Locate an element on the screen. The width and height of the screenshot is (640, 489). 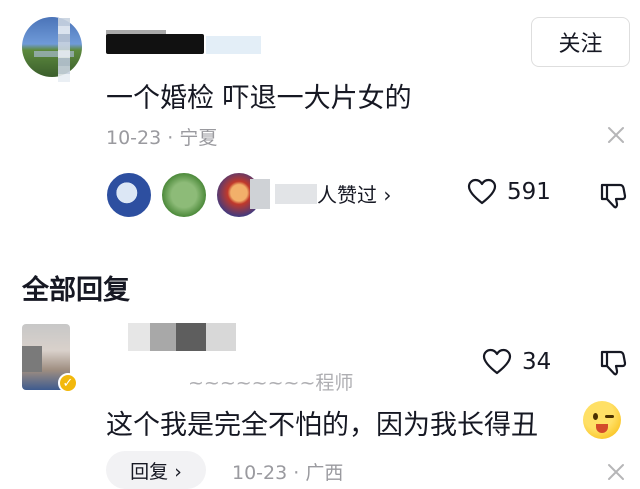
reply-meta: 10-23 · 广西 is located at coordinates (287, 471).